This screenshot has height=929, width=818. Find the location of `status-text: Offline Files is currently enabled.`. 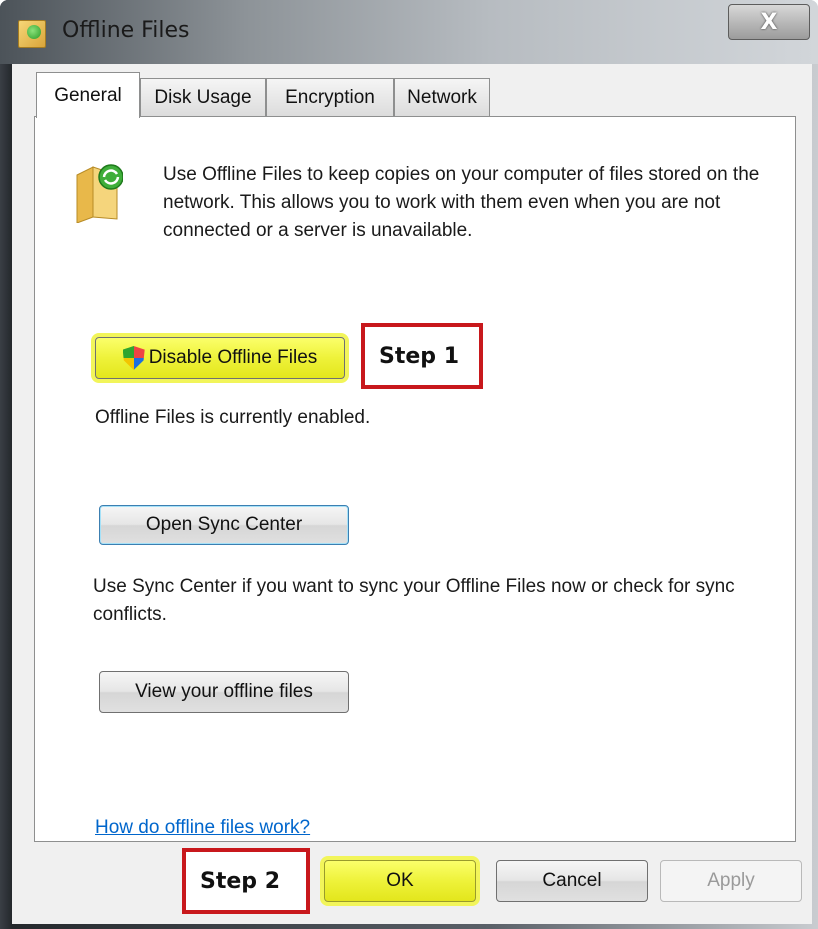

status-text: Offline Files is currently enabled. is located at coordinates (233, 417).